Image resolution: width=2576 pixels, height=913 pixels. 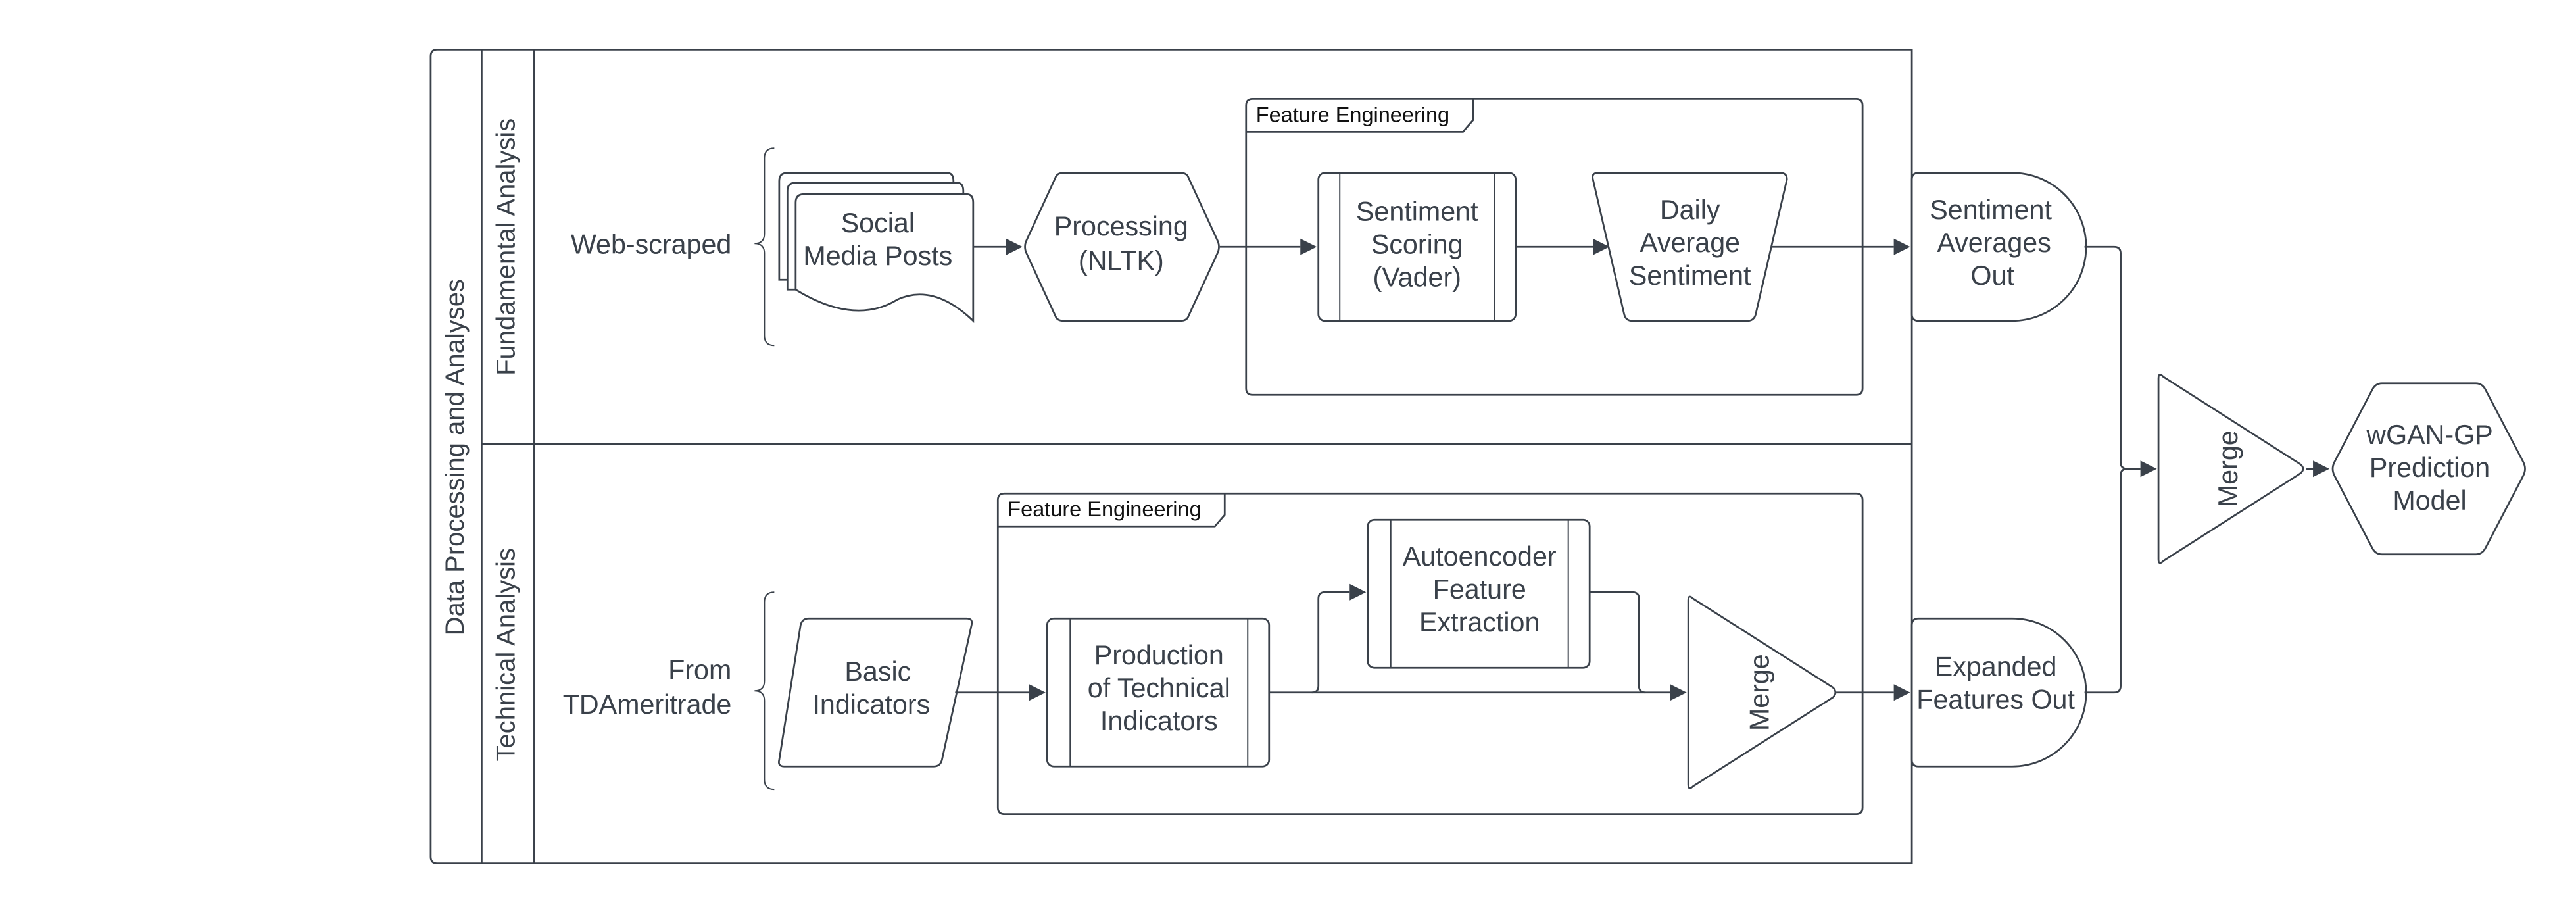 What do you see at coordinates (1480, 557) in the screenshot?
I see `autoencoder-line-1: Autoencoder` at bounding box center [1480, 557].